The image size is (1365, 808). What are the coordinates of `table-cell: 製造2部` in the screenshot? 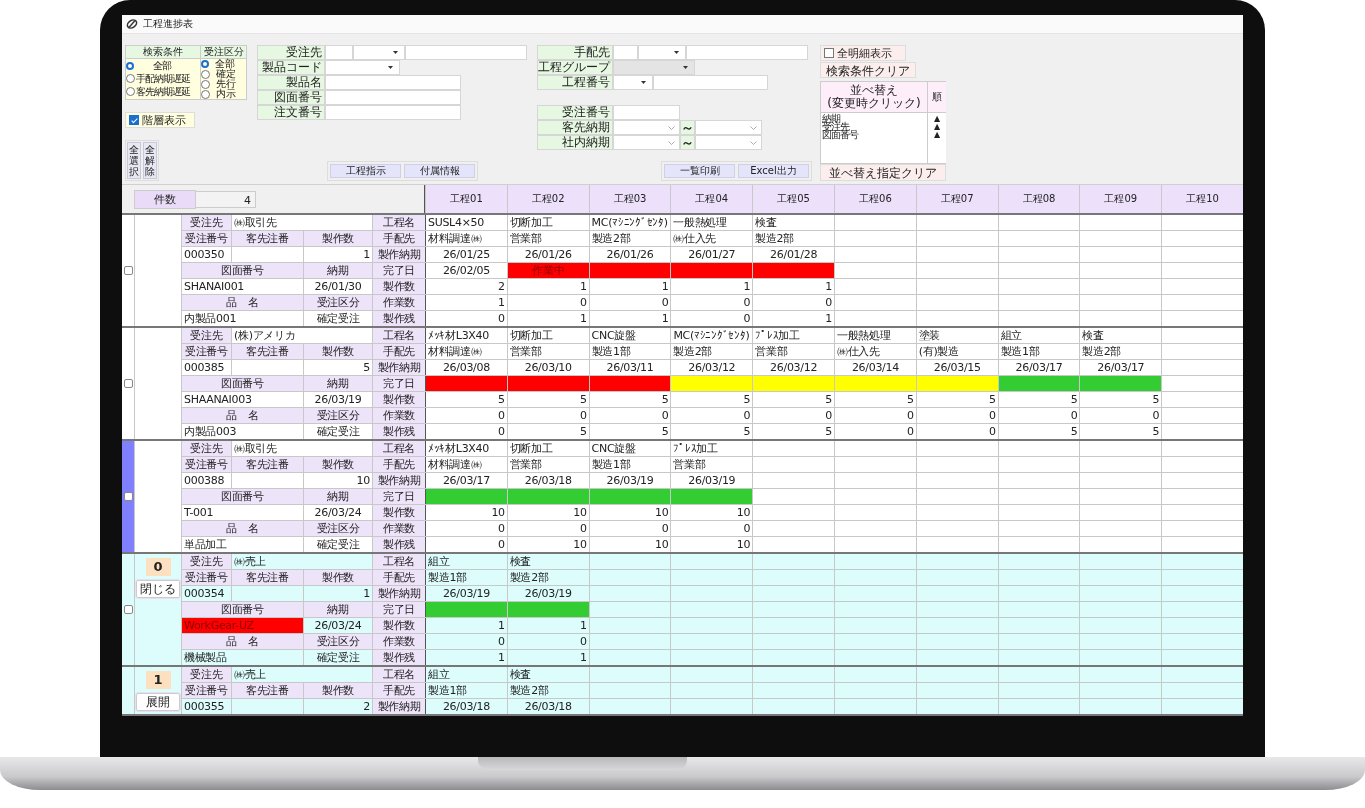 It's located at (1121, 351).